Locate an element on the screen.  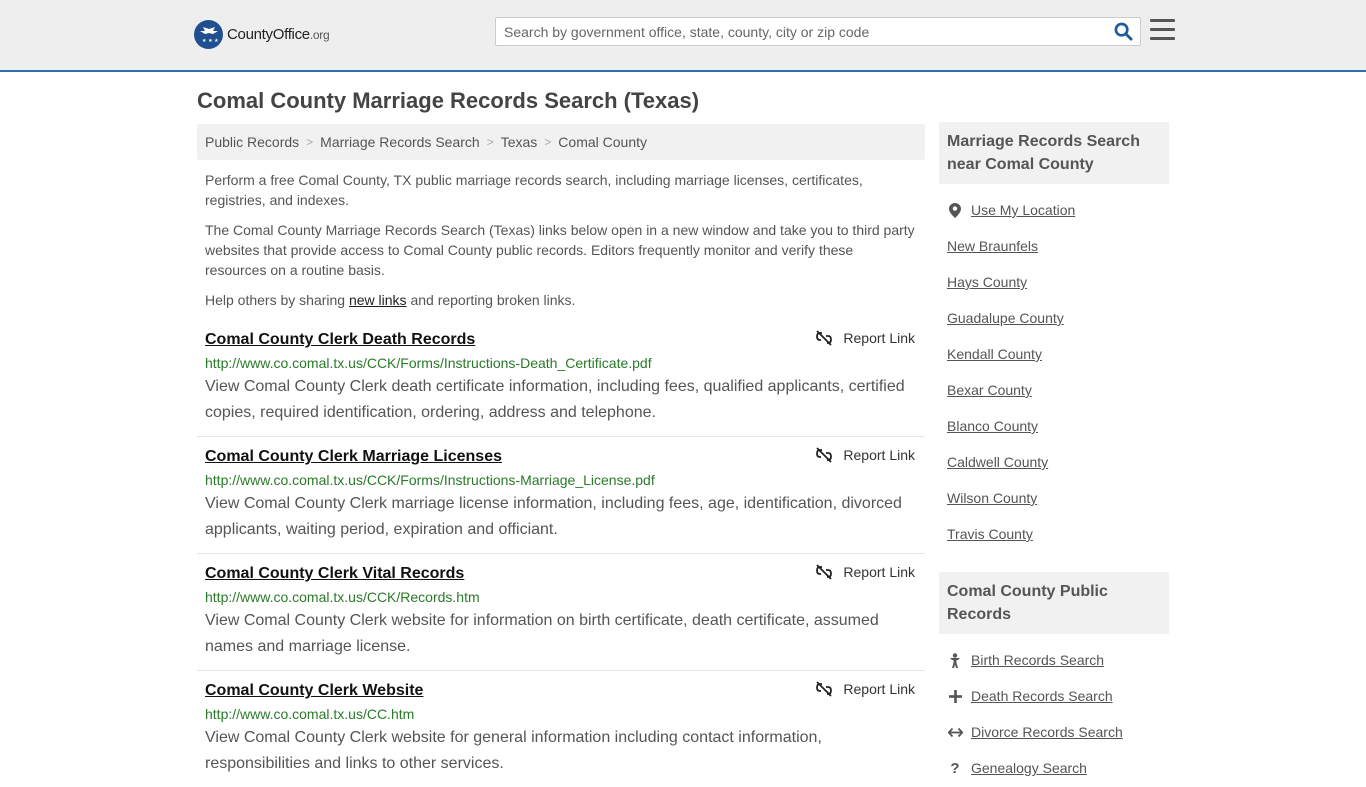
list-item: Bexar County is located at coordinates (1054, 390).